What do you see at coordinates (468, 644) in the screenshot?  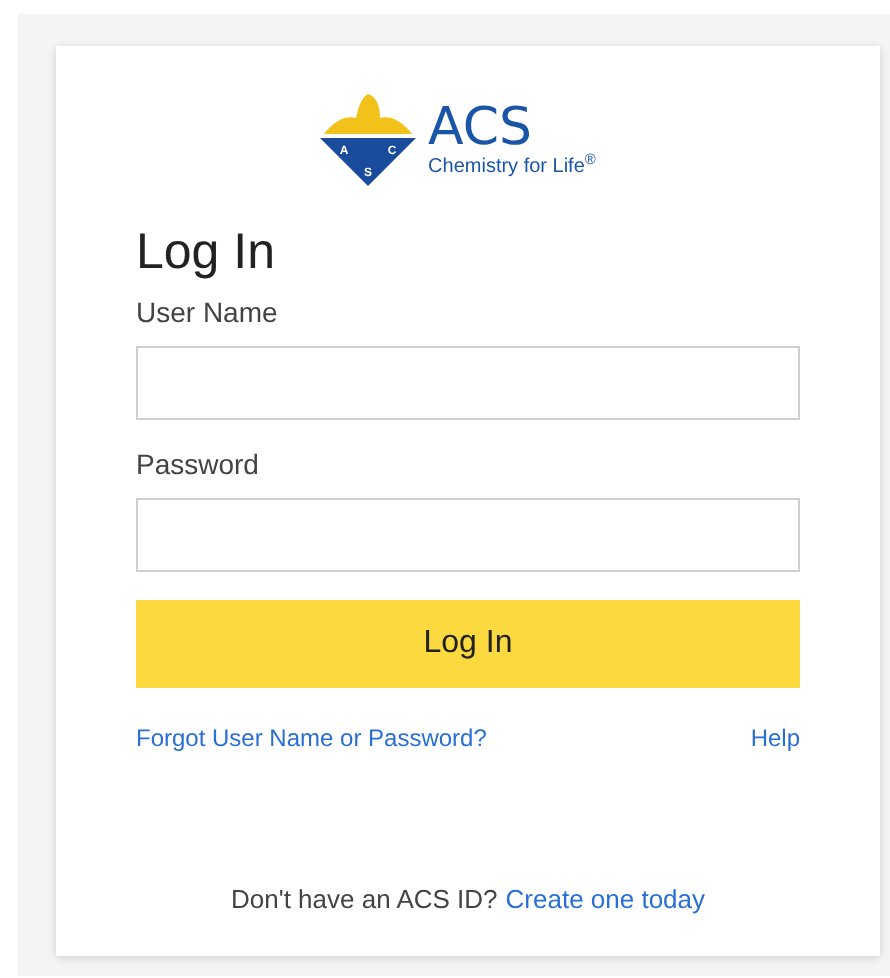 I see `login-button: Log In` at bounding box center [468, 644].